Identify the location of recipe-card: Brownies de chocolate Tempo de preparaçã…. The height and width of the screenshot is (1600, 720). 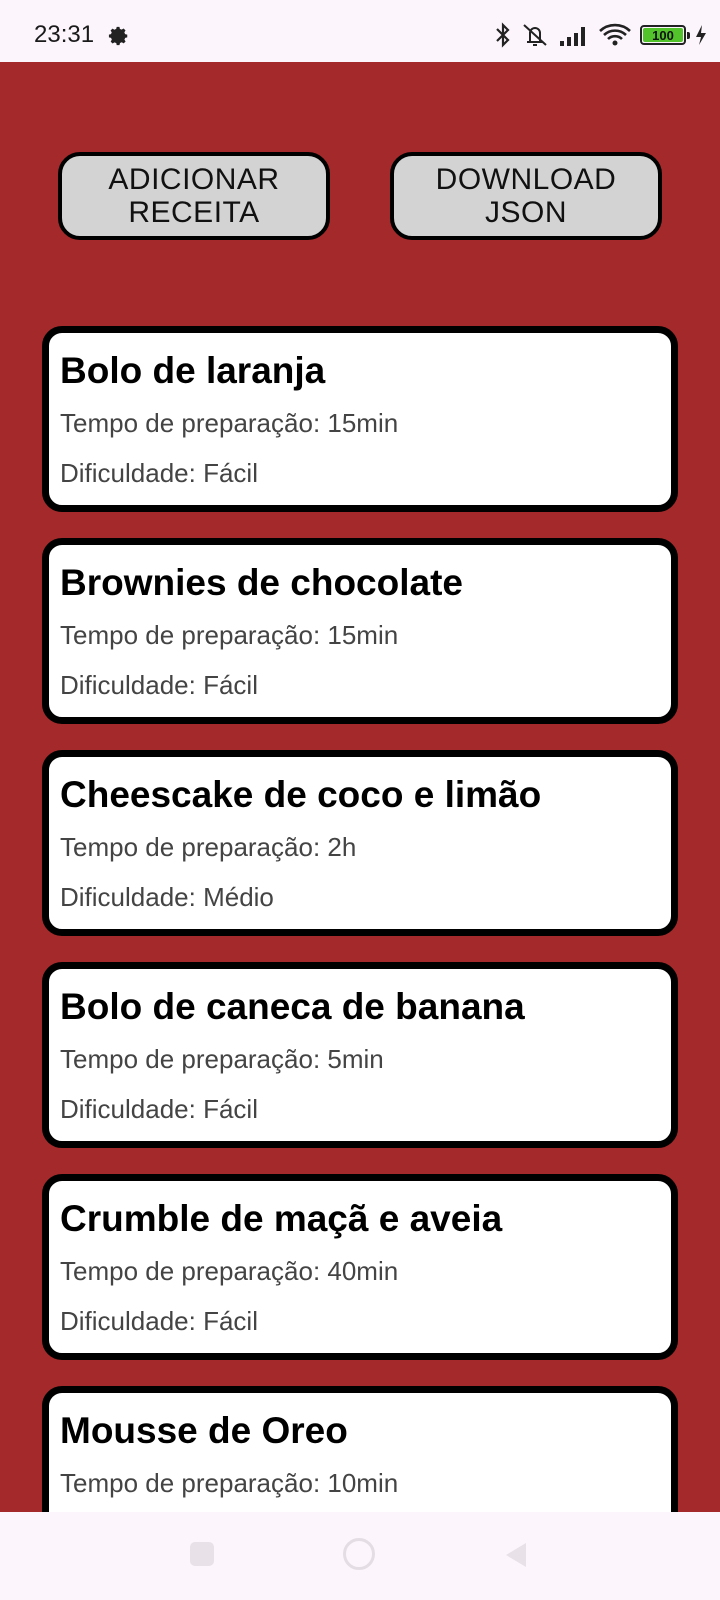
(360, 631).